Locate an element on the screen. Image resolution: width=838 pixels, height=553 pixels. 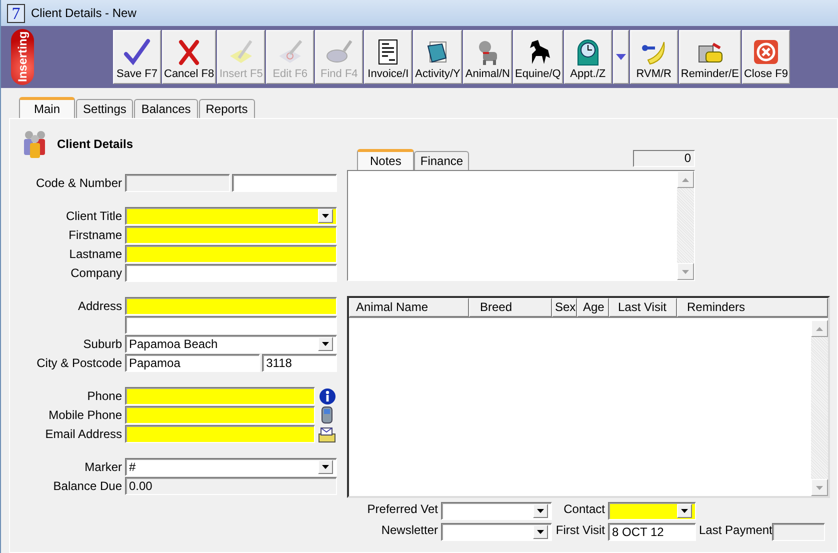
toolbar-button: Equine/Q is located at coordinates (538, 57).